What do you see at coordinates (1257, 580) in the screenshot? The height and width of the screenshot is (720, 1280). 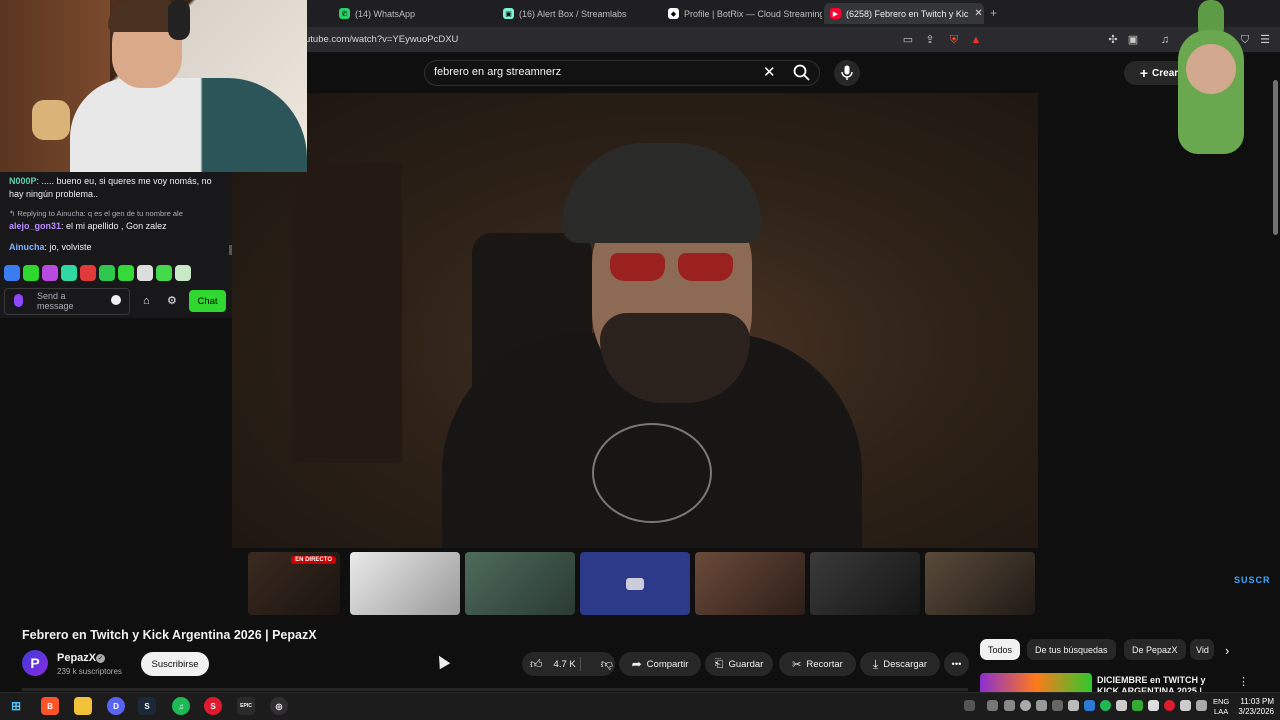 I see `subscribe-watermark: SUSCRIBITE` at bounding box center [1257, 580].